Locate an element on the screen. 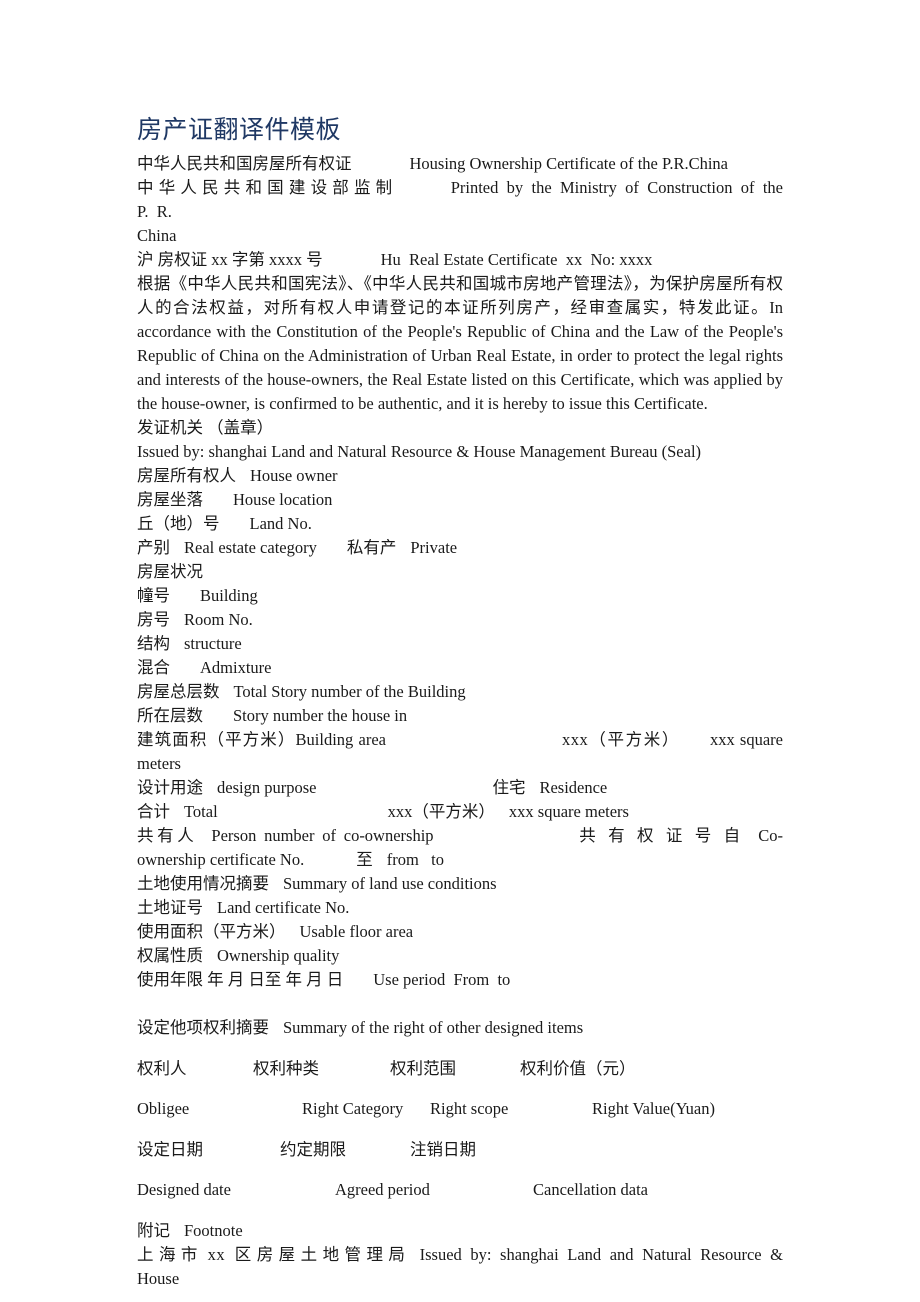  field-value-en: xxx square meters is located at coordinates (568, 811).